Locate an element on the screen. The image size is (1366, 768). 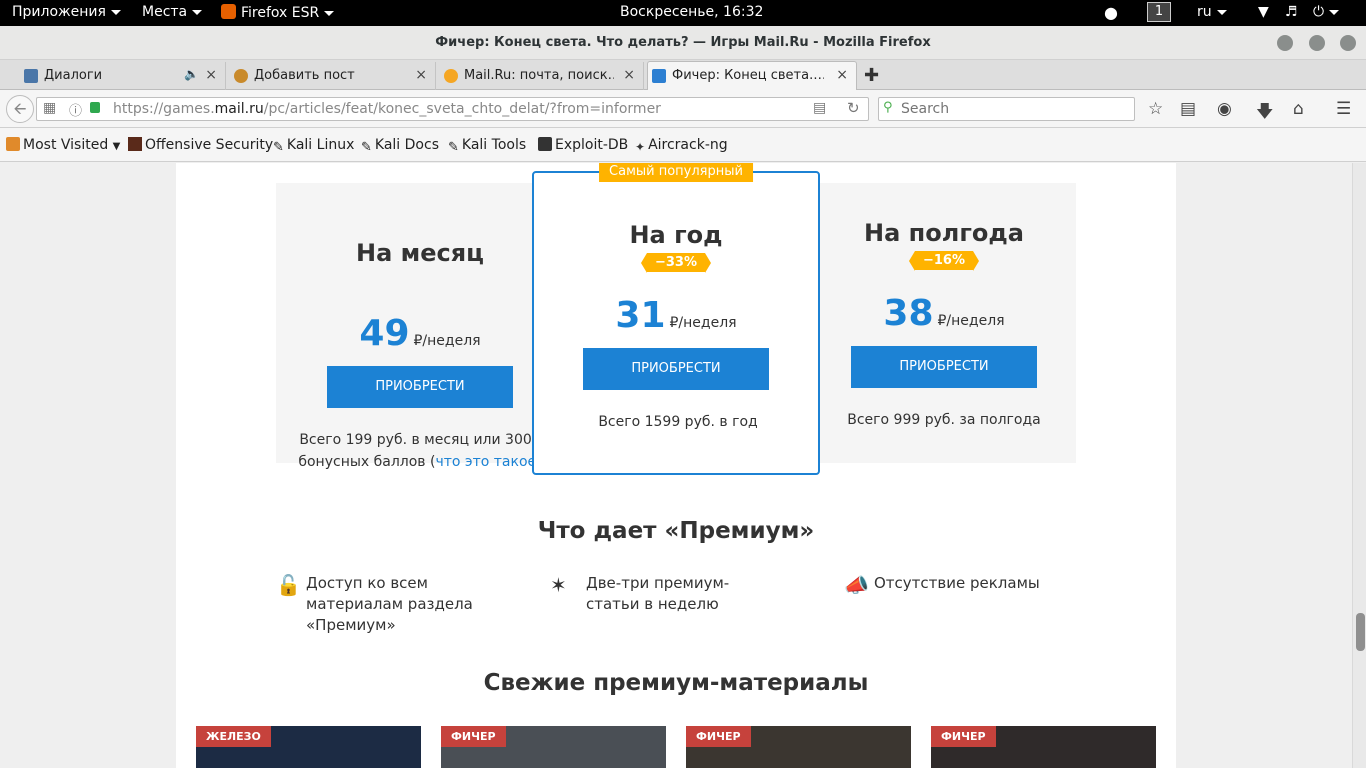
fresh-title: Свежие премиум-материалы is located at coordinates (676, 683).